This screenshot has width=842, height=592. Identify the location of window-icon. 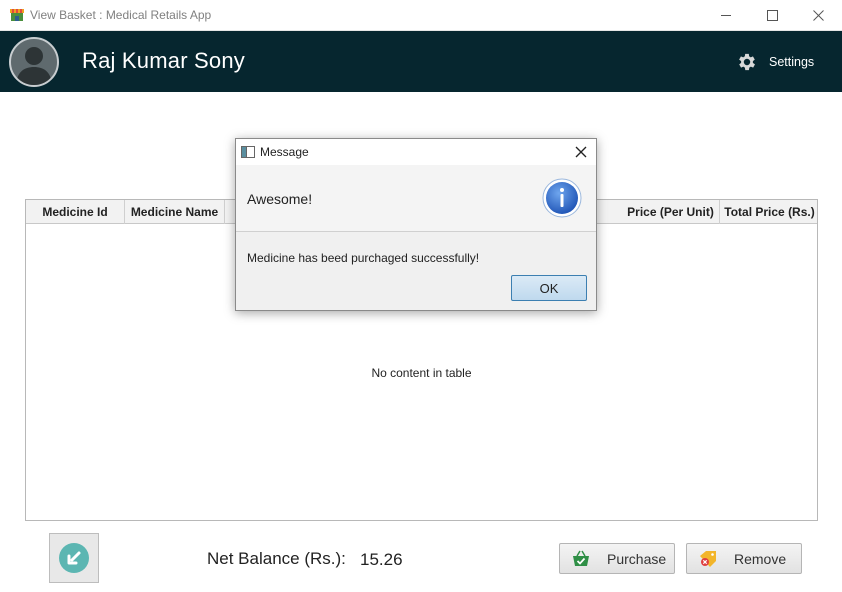
(248, 152).